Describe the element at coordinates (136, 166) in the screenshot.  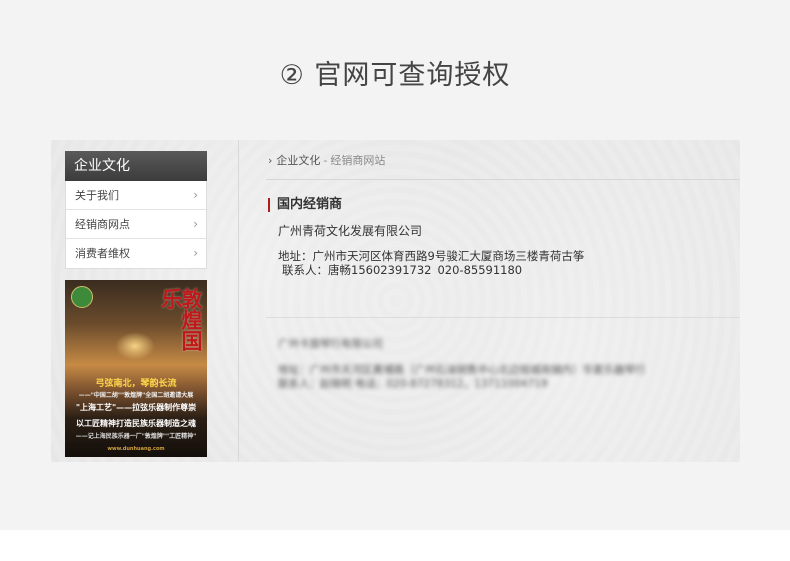
I see `sidebar-title: 企业文化` at that location.